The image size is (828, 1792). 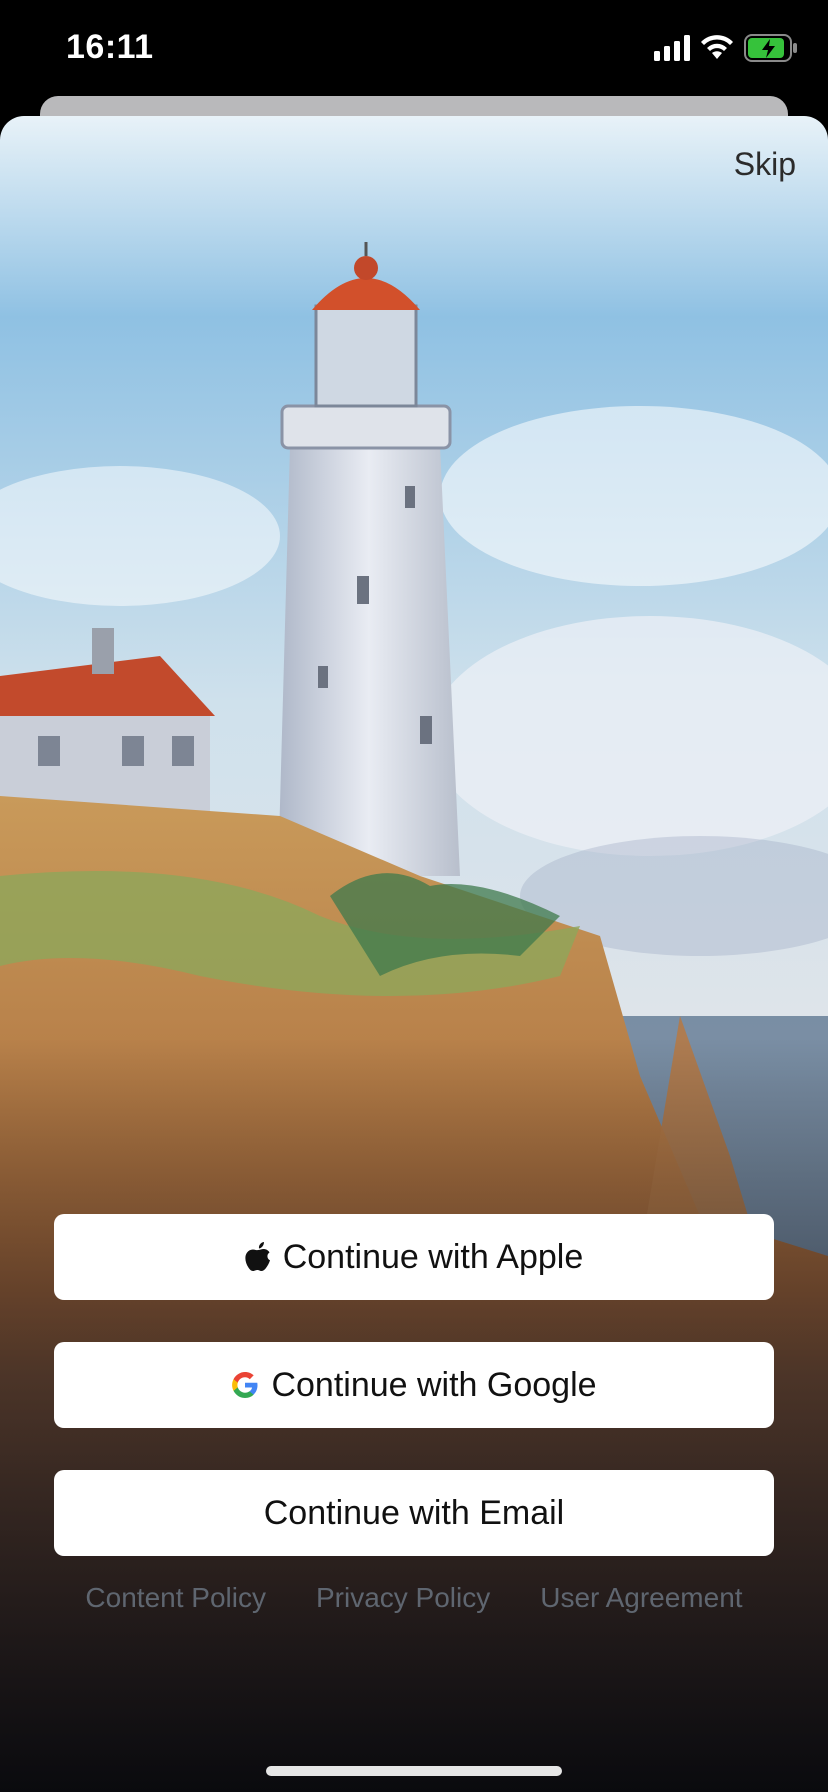 I want to click on content-policy-link: Content Policy, so click(x=175, y=1598).